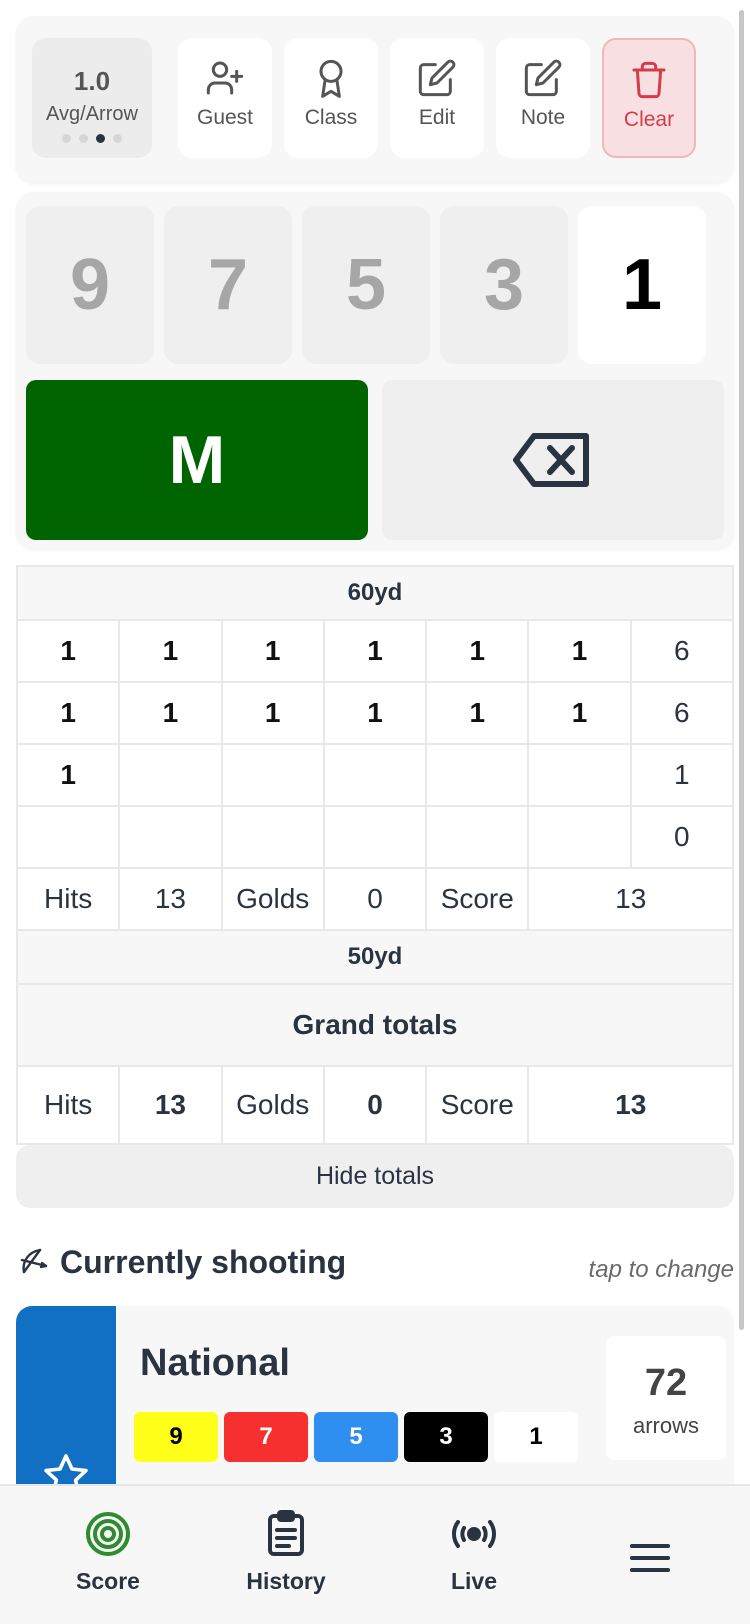 This screenshot has width=750, height=1624. Describe the element at coordinates (437, 117) in the screenshot. I see `edit-label: Edit` at that location.